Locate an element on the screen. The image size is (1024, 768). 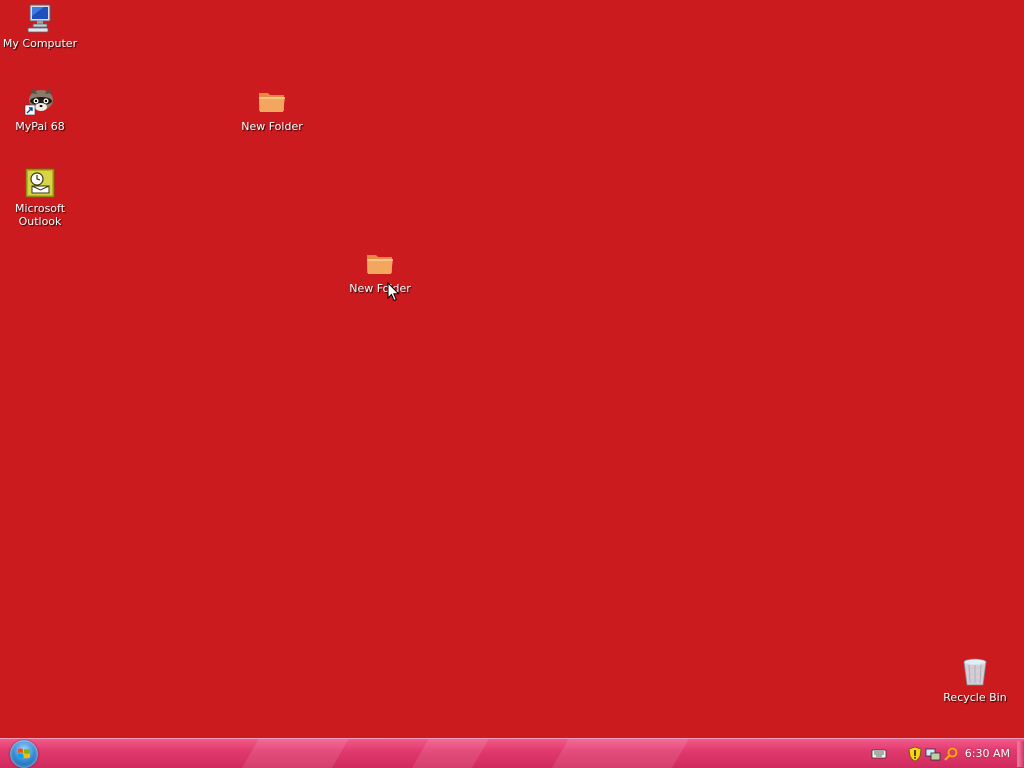
clock: 6:30 AM is located at coordinates (987, 753).